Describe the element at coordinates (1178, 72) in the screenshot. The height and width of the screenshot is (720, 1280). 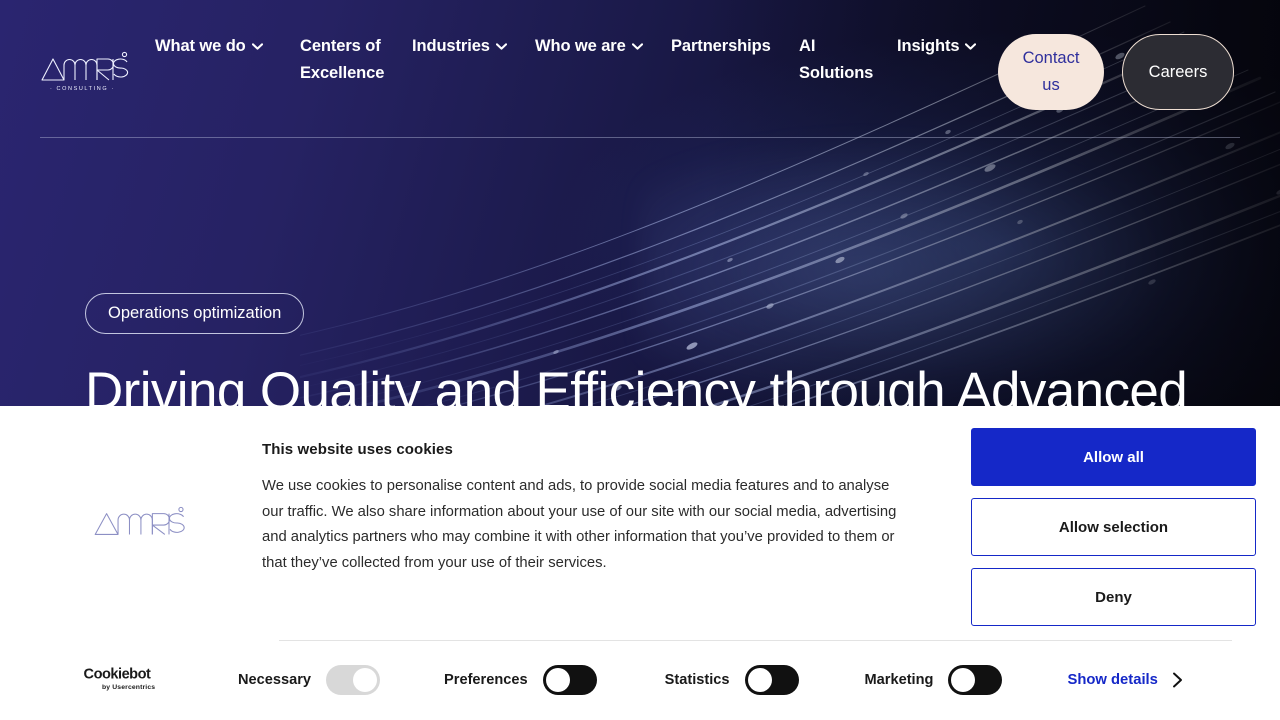
I see `careers-button: Careers` at that location.